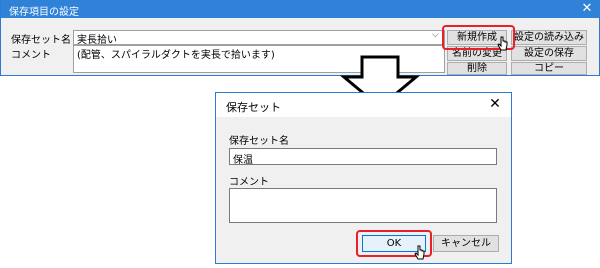 This screenshot has height=268, width=600. Describe the element at coordinates (97, 40) in the screenshot. I see `set-name-value: 実長拾い` at that location.